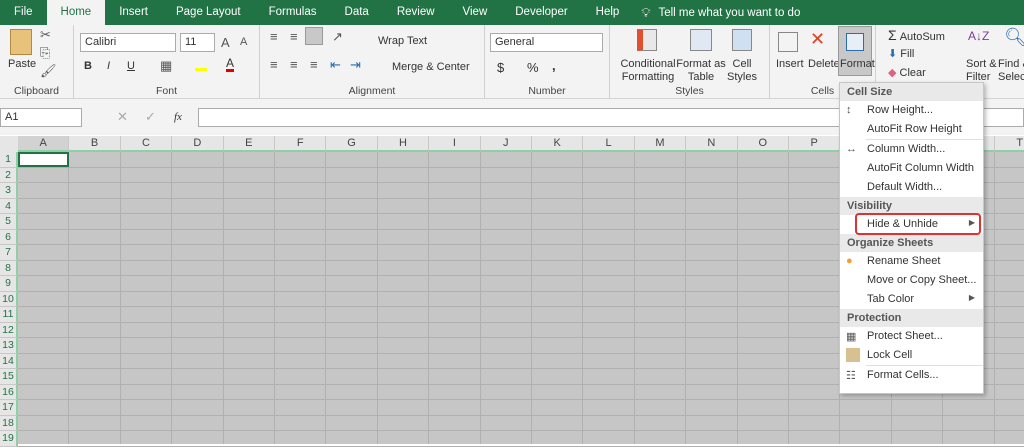 This screenshot has height=447, width=1024. What do you see at coordinates (790, 64) in the screenshot?
I see `insert-button: Insert` at bounding box center [790, 64].